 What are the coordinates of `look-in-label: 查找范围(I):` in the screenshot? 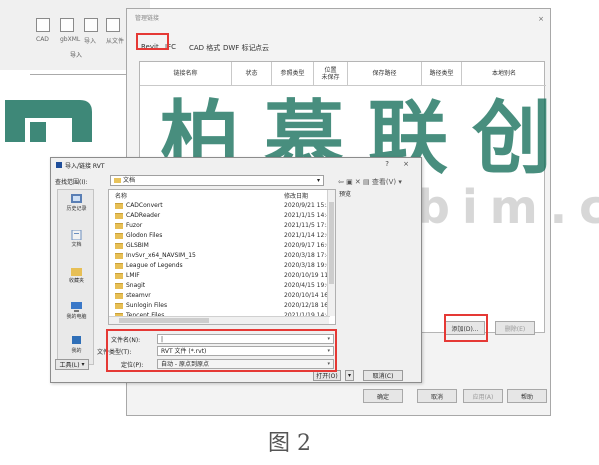 It's located at (71, 182).